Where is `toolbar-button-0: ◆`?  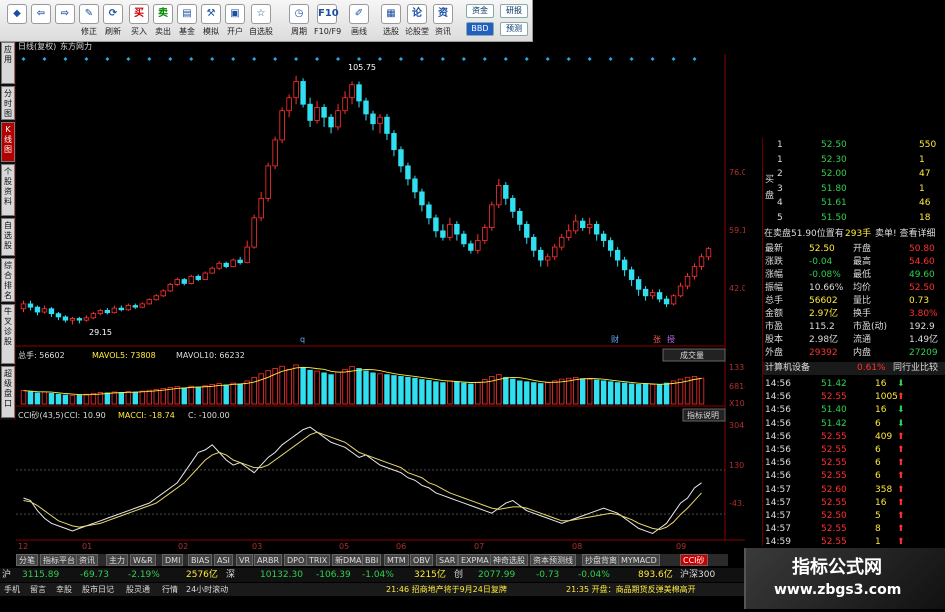 toolbar-button-0: ◆ is located at coordinates (17, 21).